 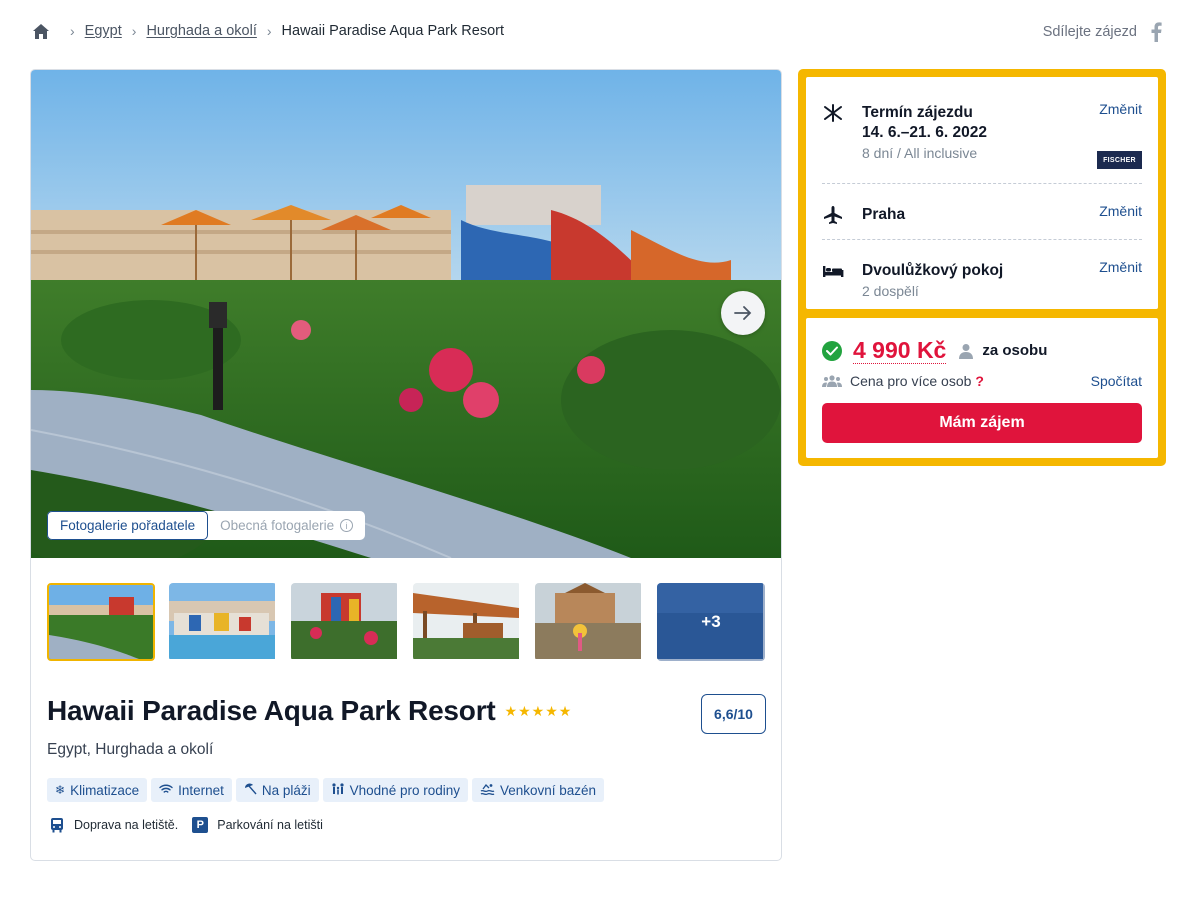 I want to click on tab-general-gallery: Obecná fotogalerie i, so click(x=286, y=525).